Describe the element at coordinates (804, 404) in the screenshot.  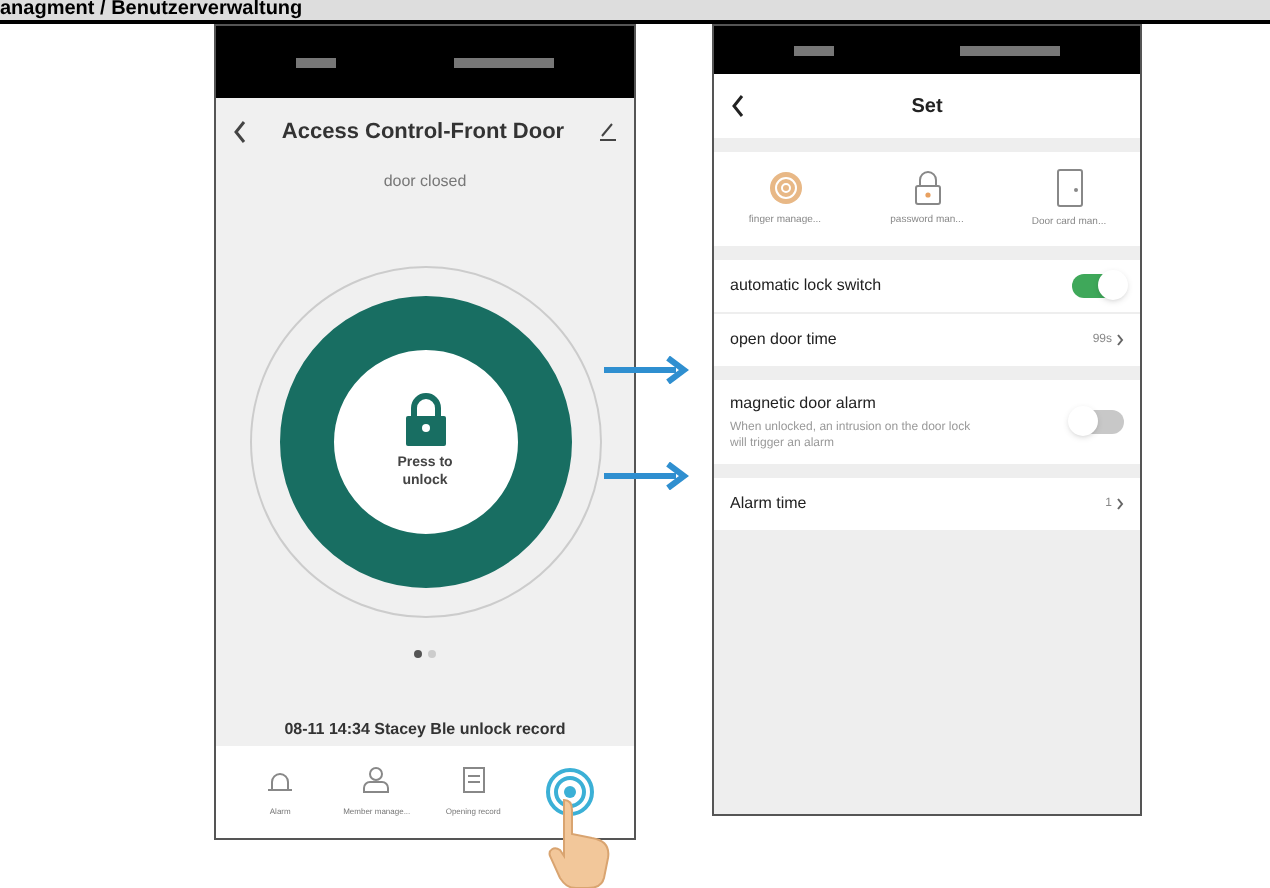
I see `setting-label: magnetic door alarm` at that location.